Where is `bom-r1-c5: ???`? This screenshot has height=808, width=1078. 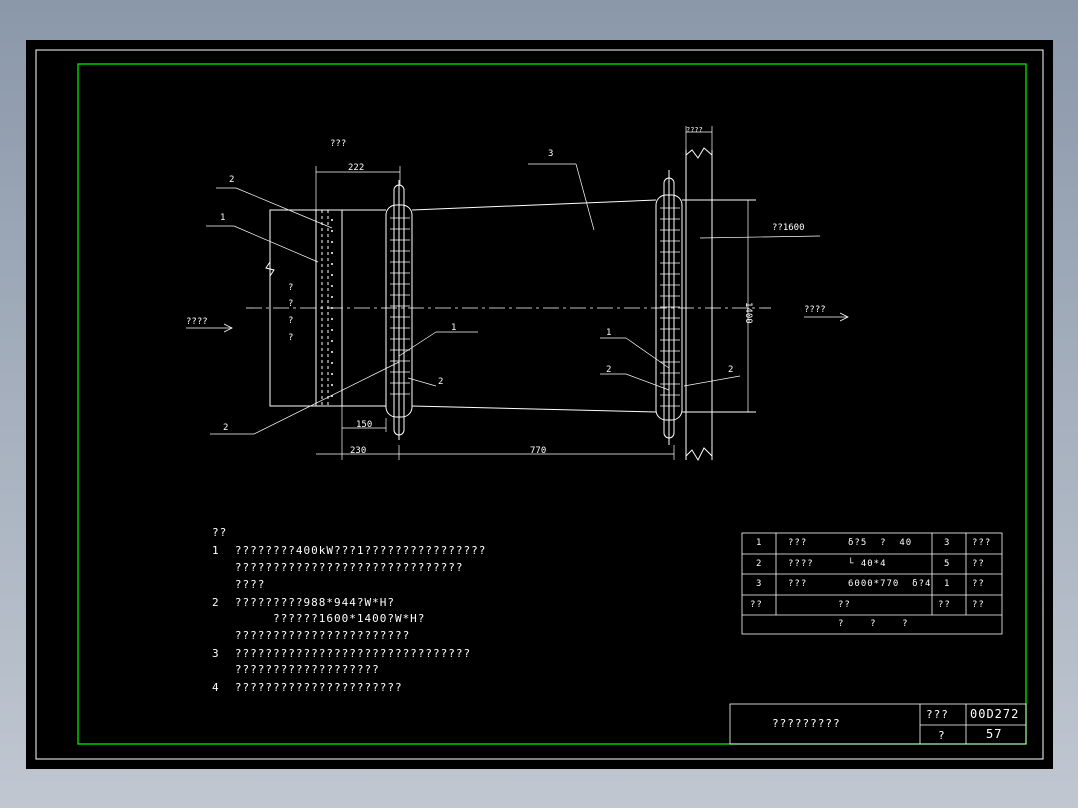
bom-r1-c5: ??? is located at coordinates (982, 543).